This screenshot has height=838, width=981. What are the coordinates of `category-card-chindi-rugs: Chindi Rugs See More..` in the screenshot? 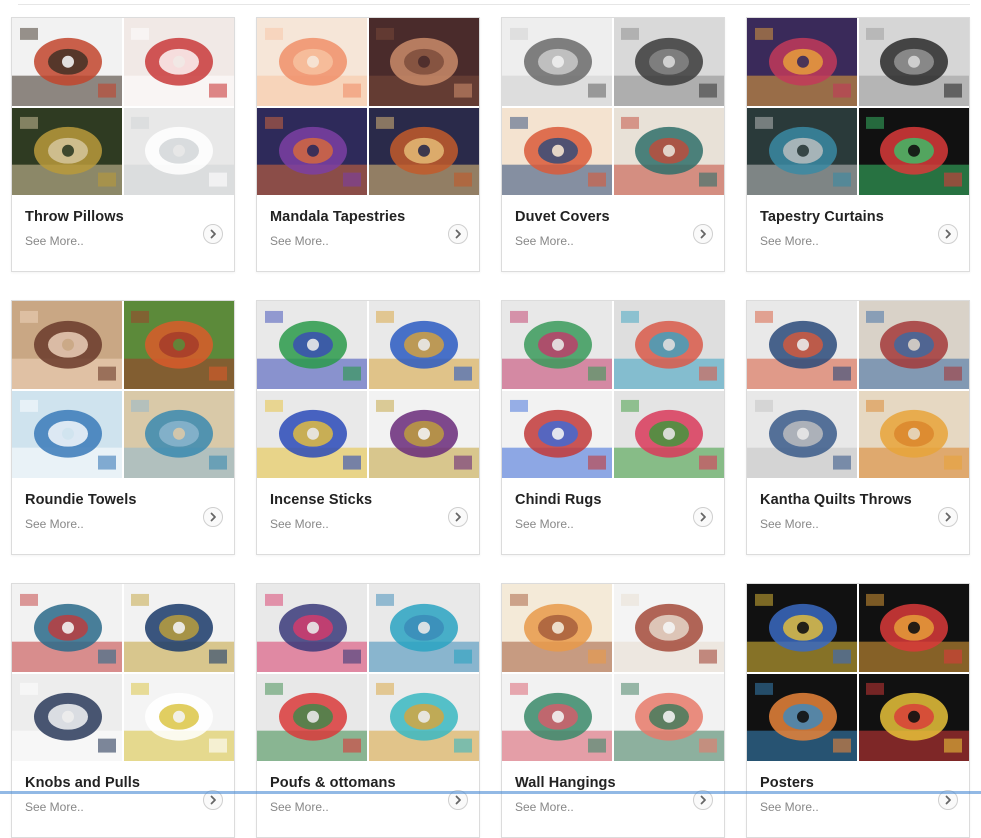 It's located at (613, 427).